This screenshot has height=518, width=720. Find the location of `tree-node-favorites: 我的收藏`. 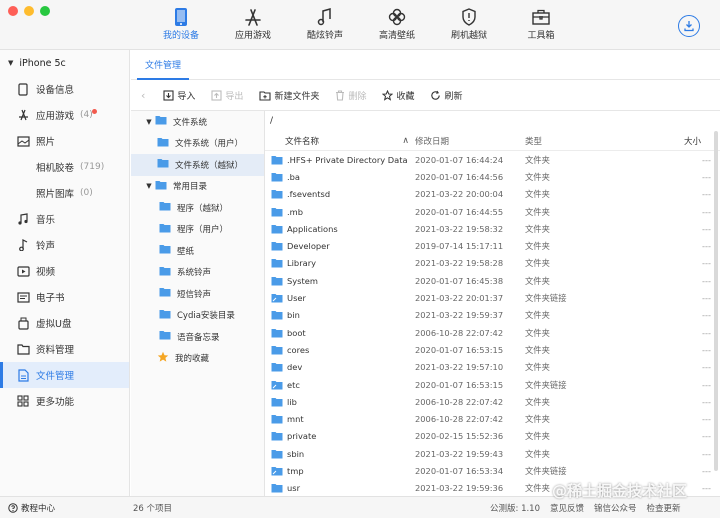

tree-node-favorites: 我的收藏 is located at coordinates (197, 359).